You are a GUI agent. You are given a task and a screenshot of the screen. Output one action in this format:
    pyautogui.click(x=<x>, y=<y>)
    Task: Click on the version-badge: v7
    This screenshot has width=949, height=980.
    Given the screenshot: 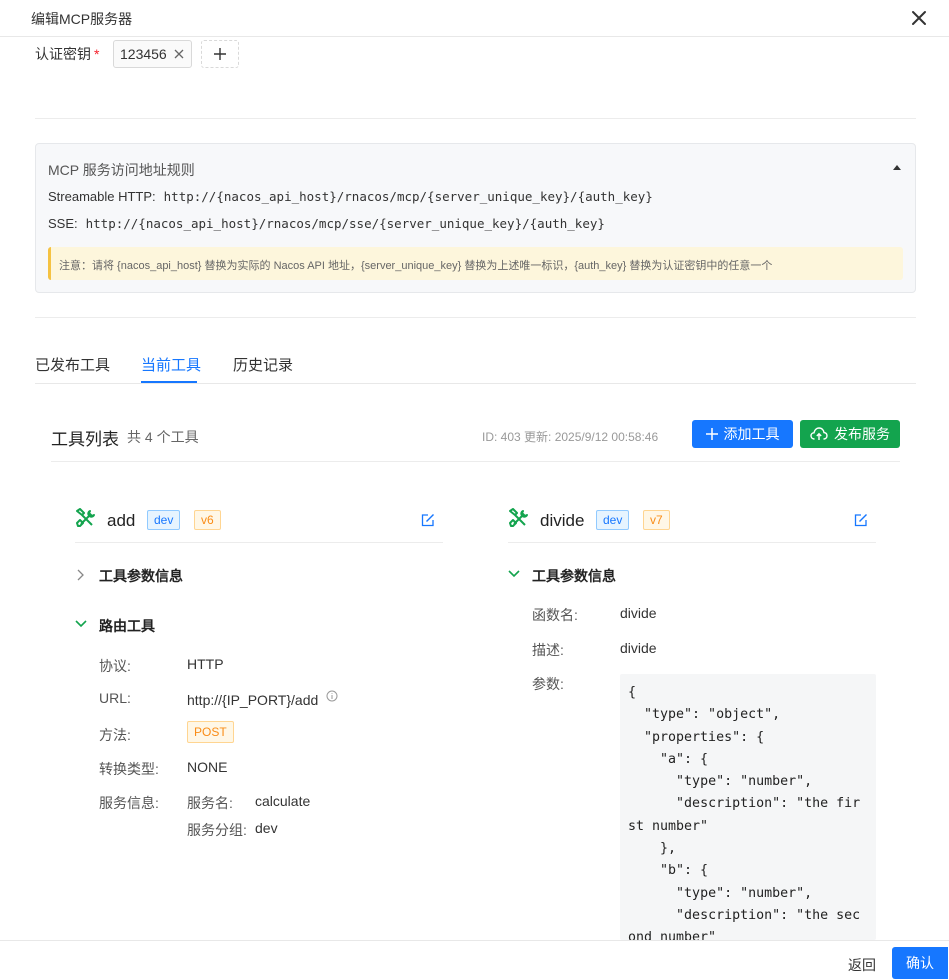 What is the action you would take?
    pyautogui.click(x=656, y=520)
    